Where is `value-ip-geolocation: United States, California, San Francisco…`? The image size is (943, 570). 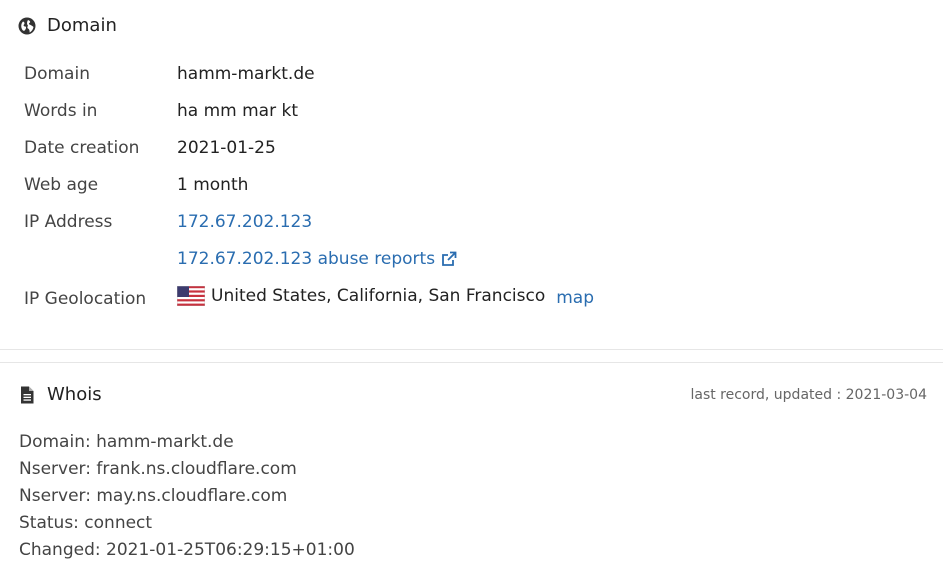 value-ip-geolocation: United States, California, San Francisco… is located at coordinates (385, 297).